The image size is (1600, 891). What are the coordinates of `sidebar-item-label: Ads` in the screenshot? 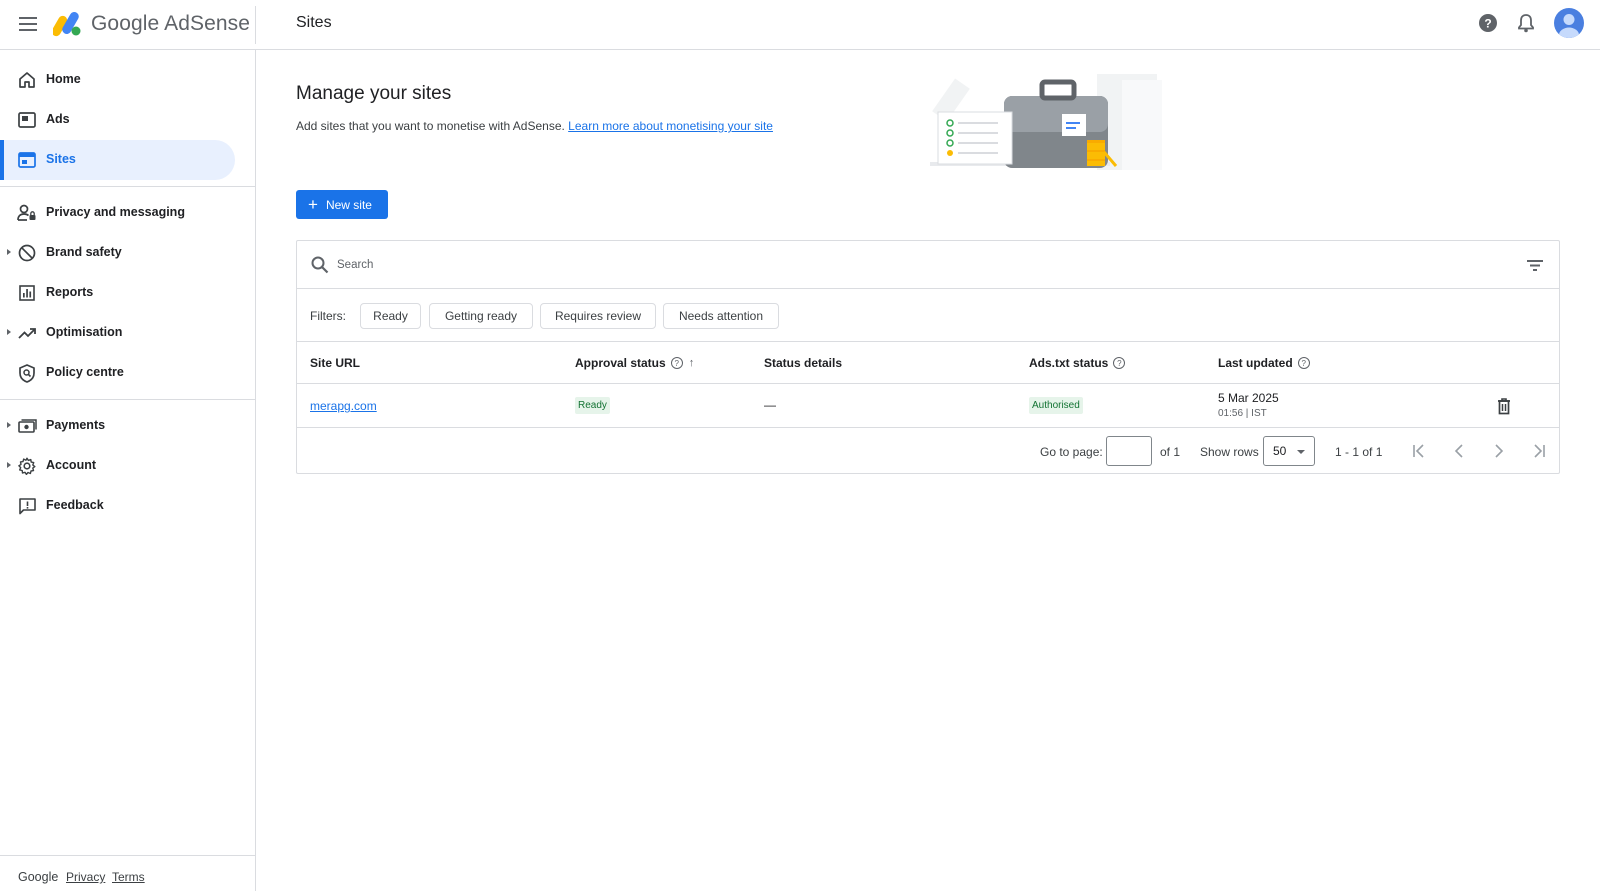 It's located at (58, 119).